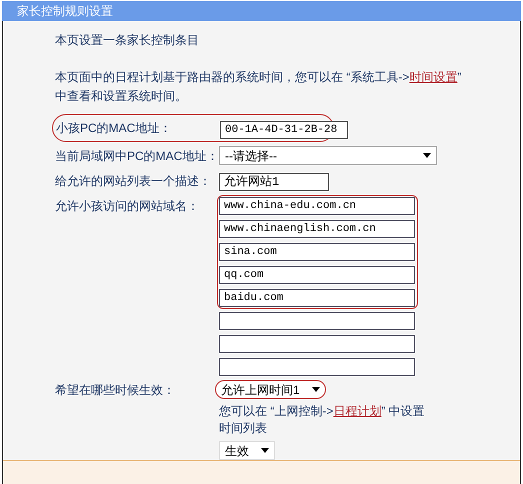 This screenshot has width=523, height=484. Describe the element at coordinates (317, 229) in the screenshot. I see `domain-field: www.chinaenglish.com.cn` at that location.